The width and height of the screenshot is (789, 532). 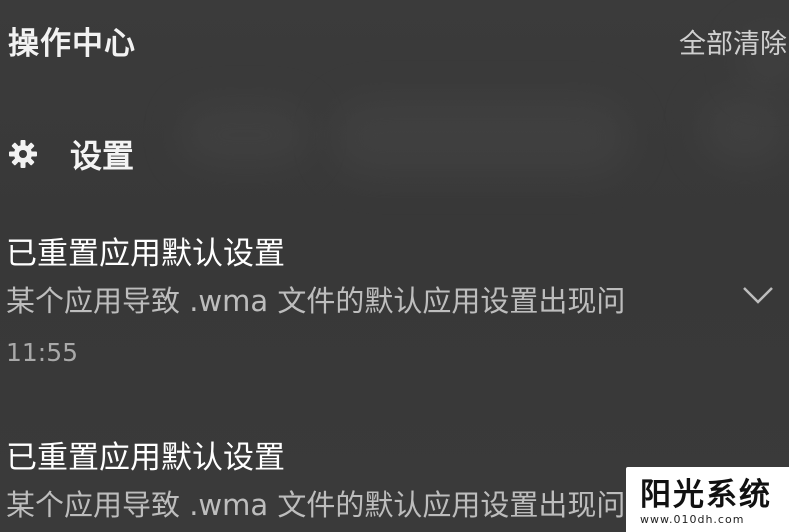 I want to click on notification-group-header: 设置, so click(x=71, y=154).